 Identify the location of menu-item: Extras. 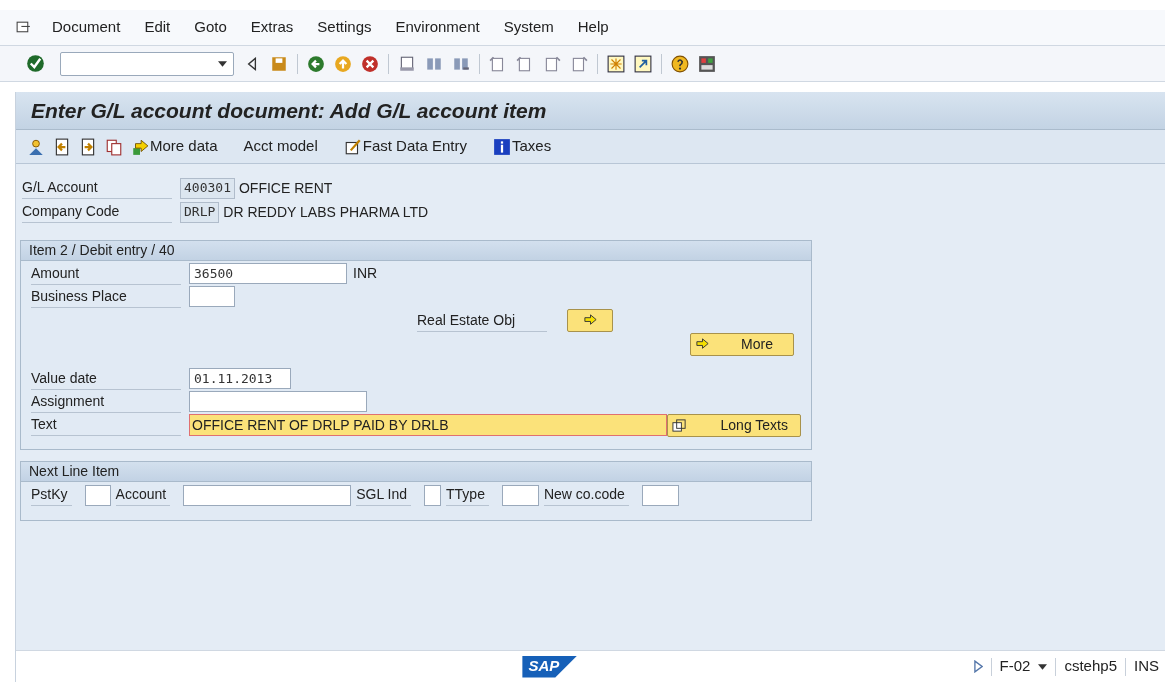
(272, 27).